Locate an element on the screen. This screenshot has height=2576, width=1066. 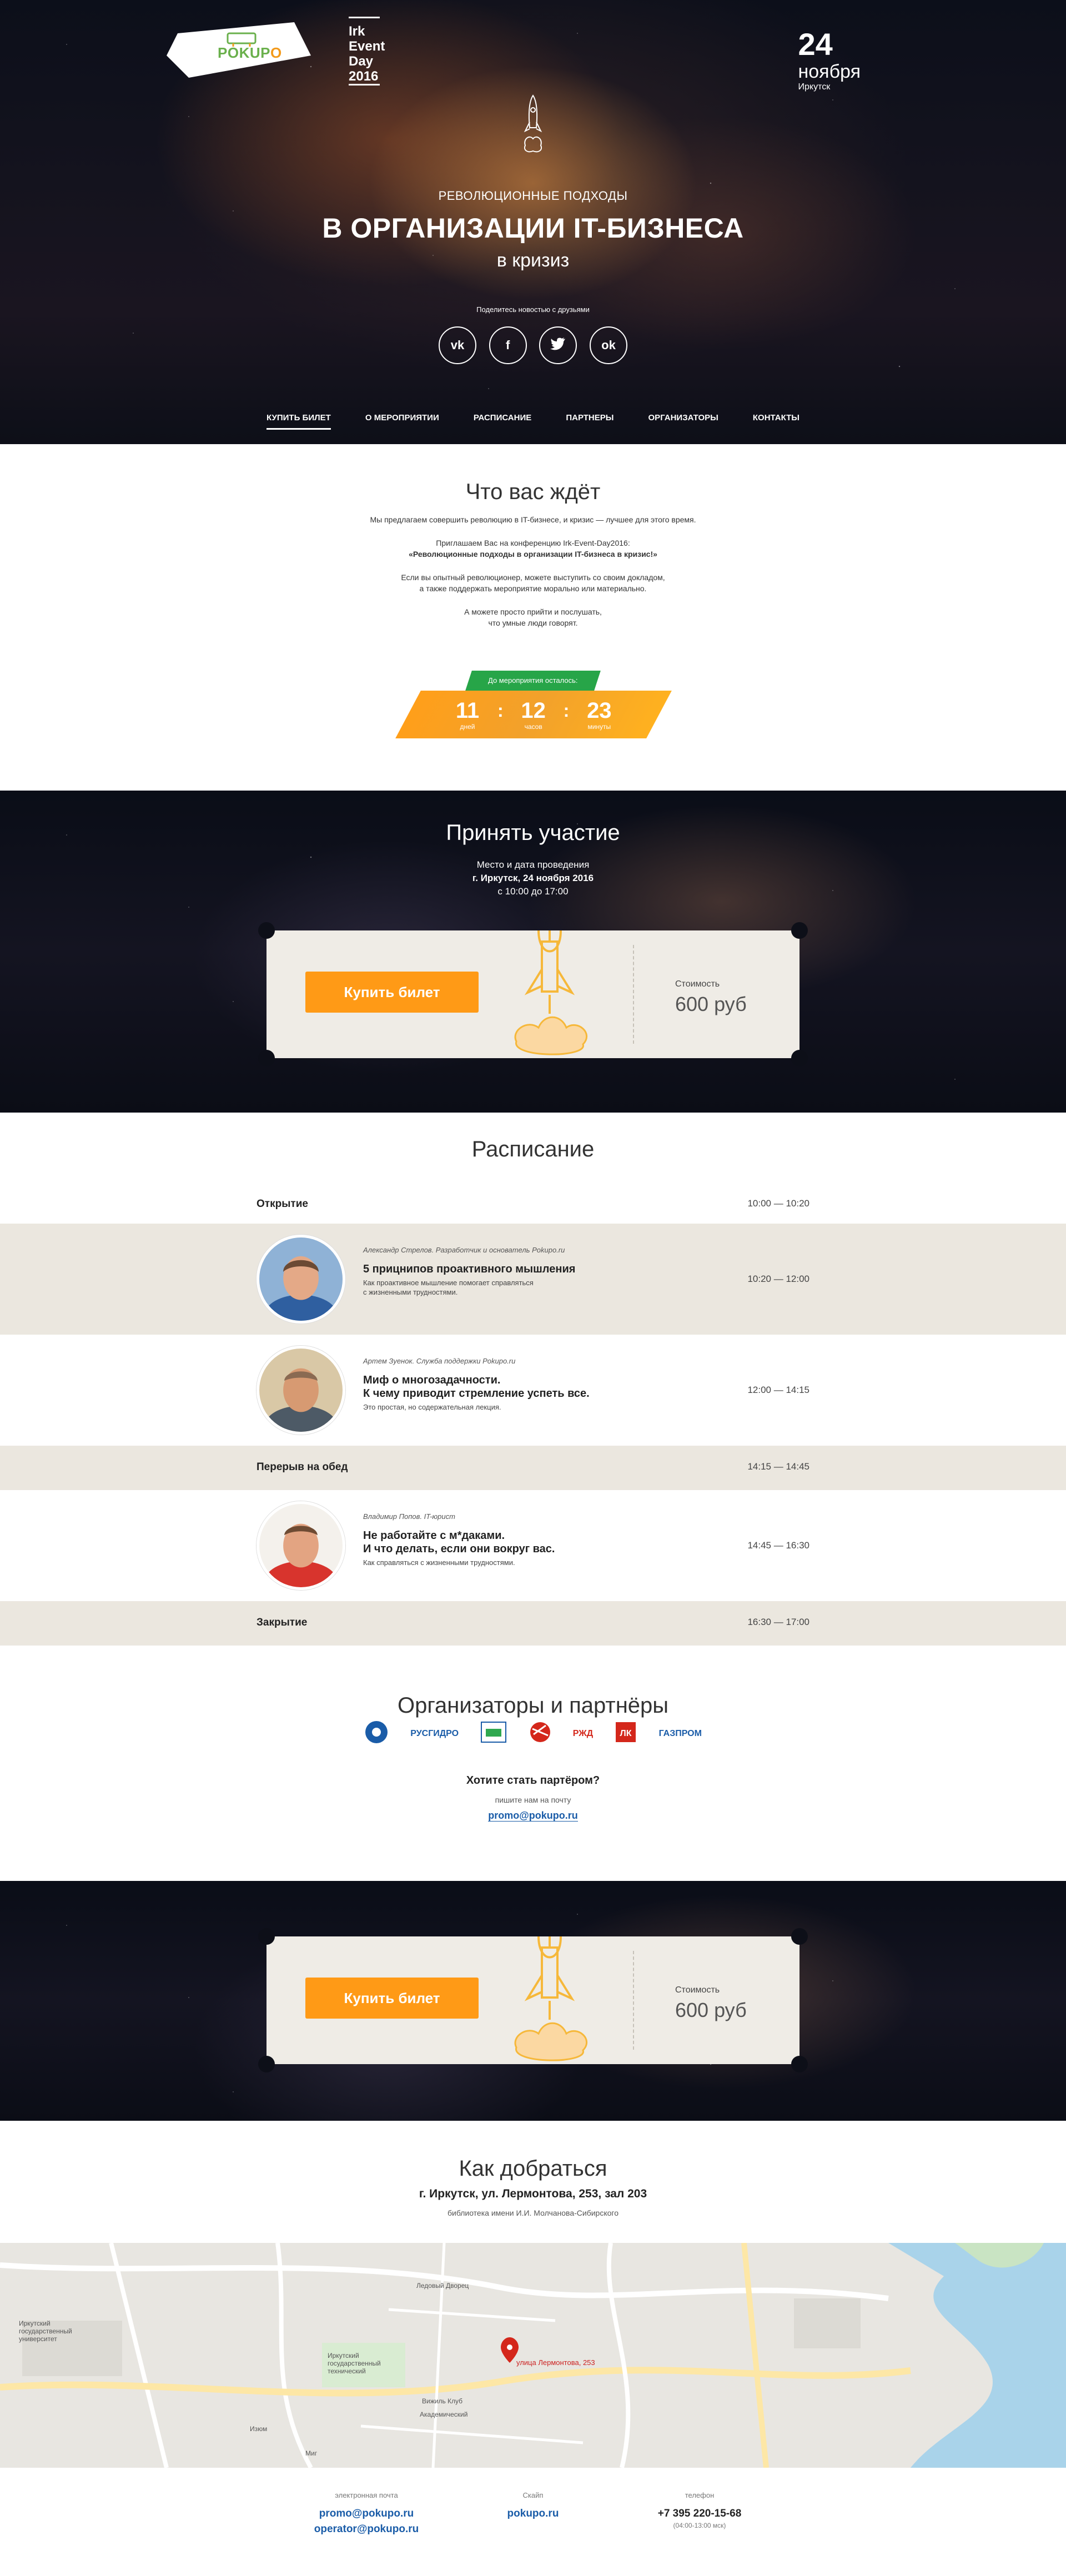
social-share-buttons: vk f ok is located at coordinates (533, 345).